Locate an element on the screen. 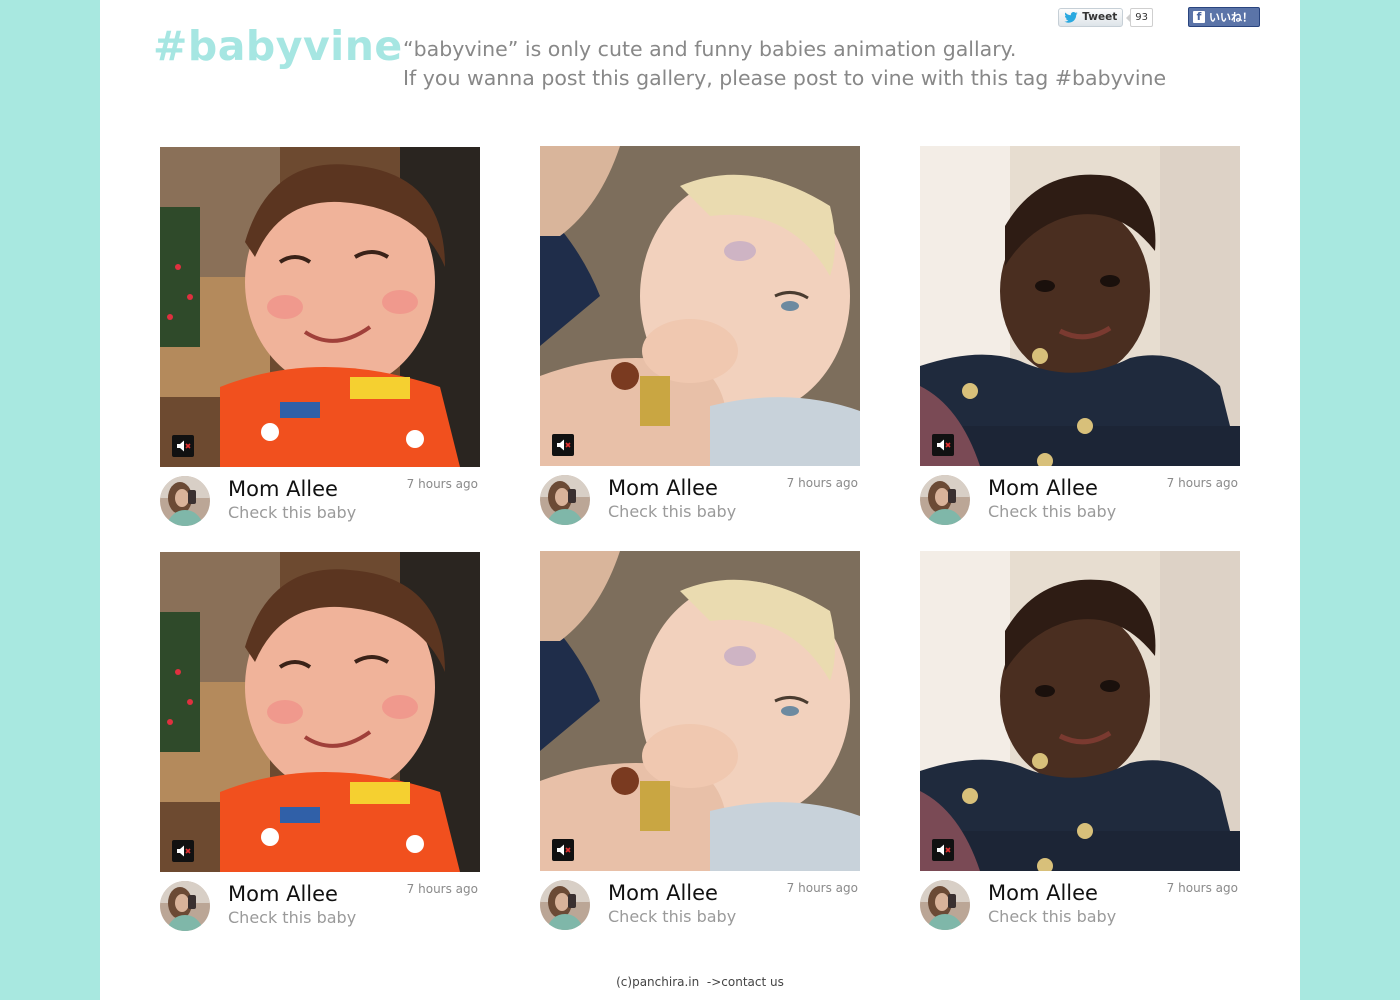 The image size is (1400, 1000). tweet-button: Tweet is located at coordinates (1091, 17).